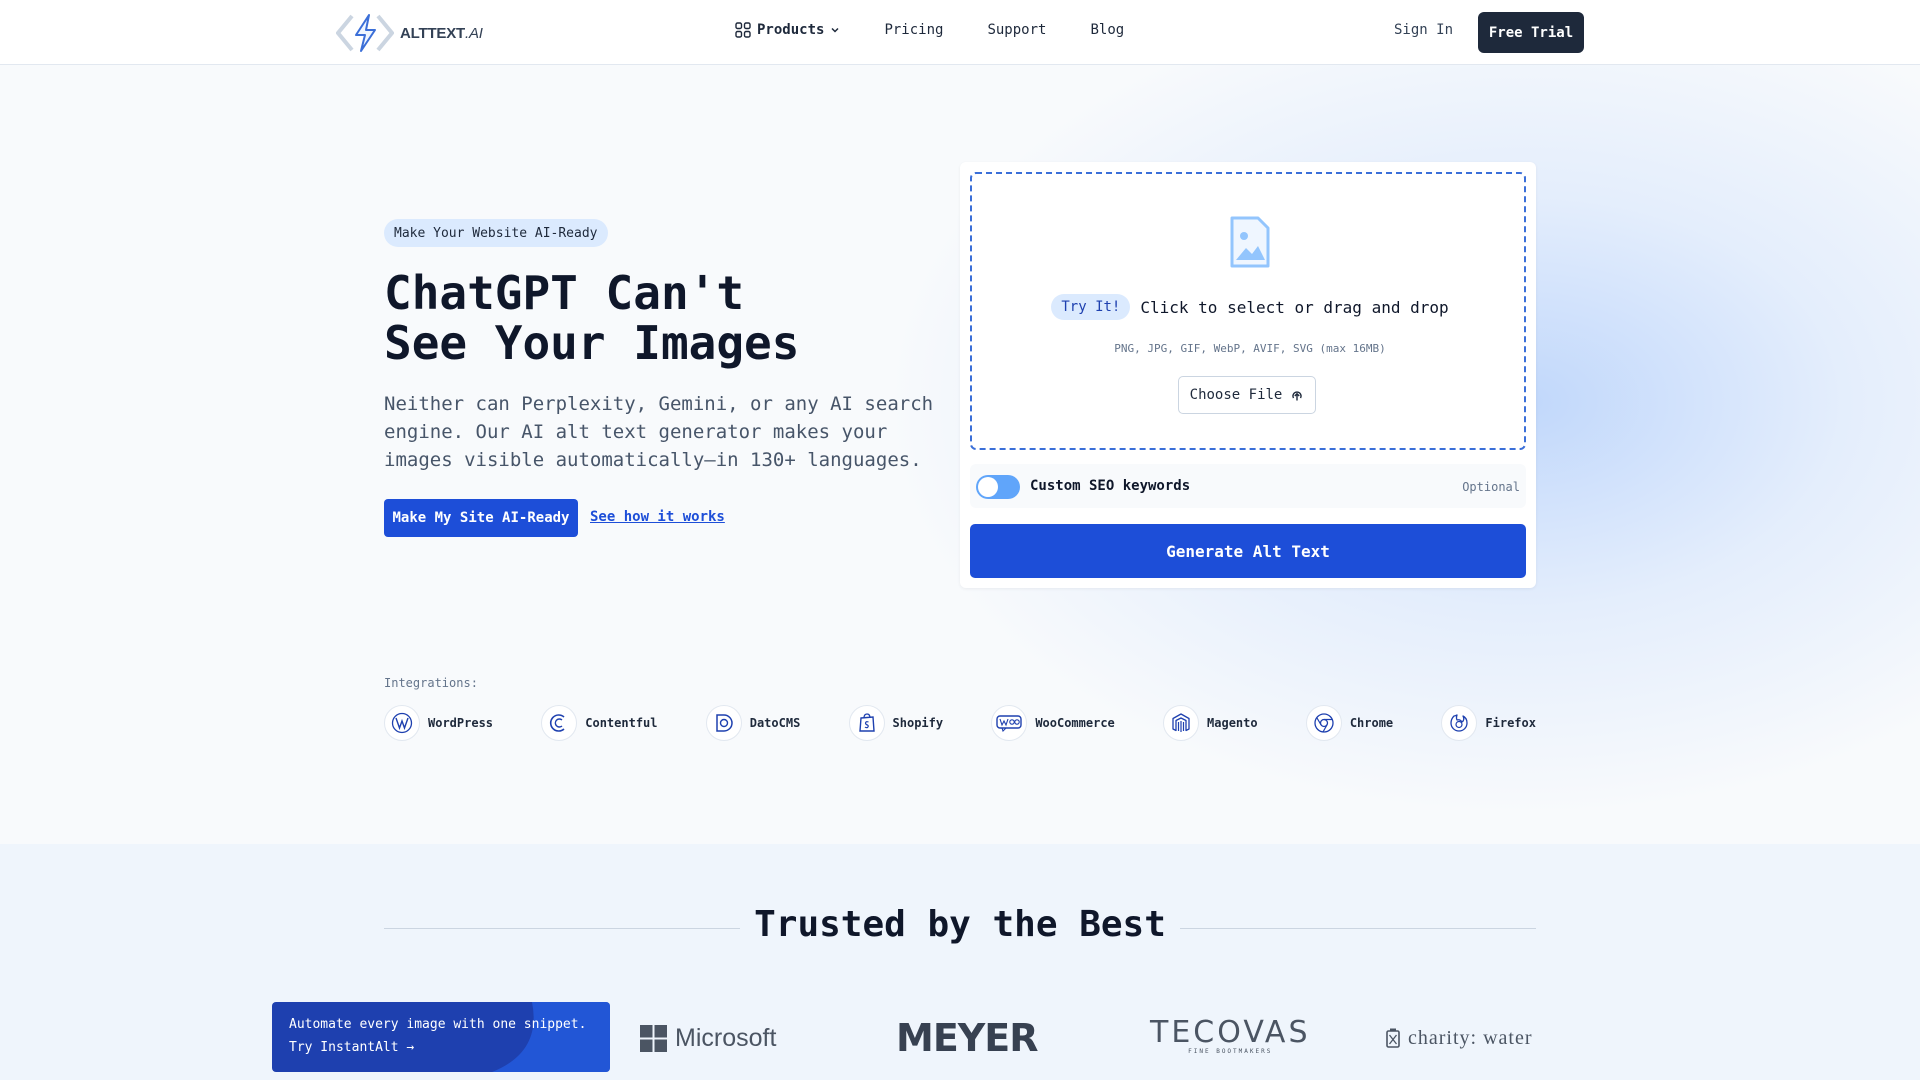  I want to click on integration-label: WordPress, so click(461, 723).